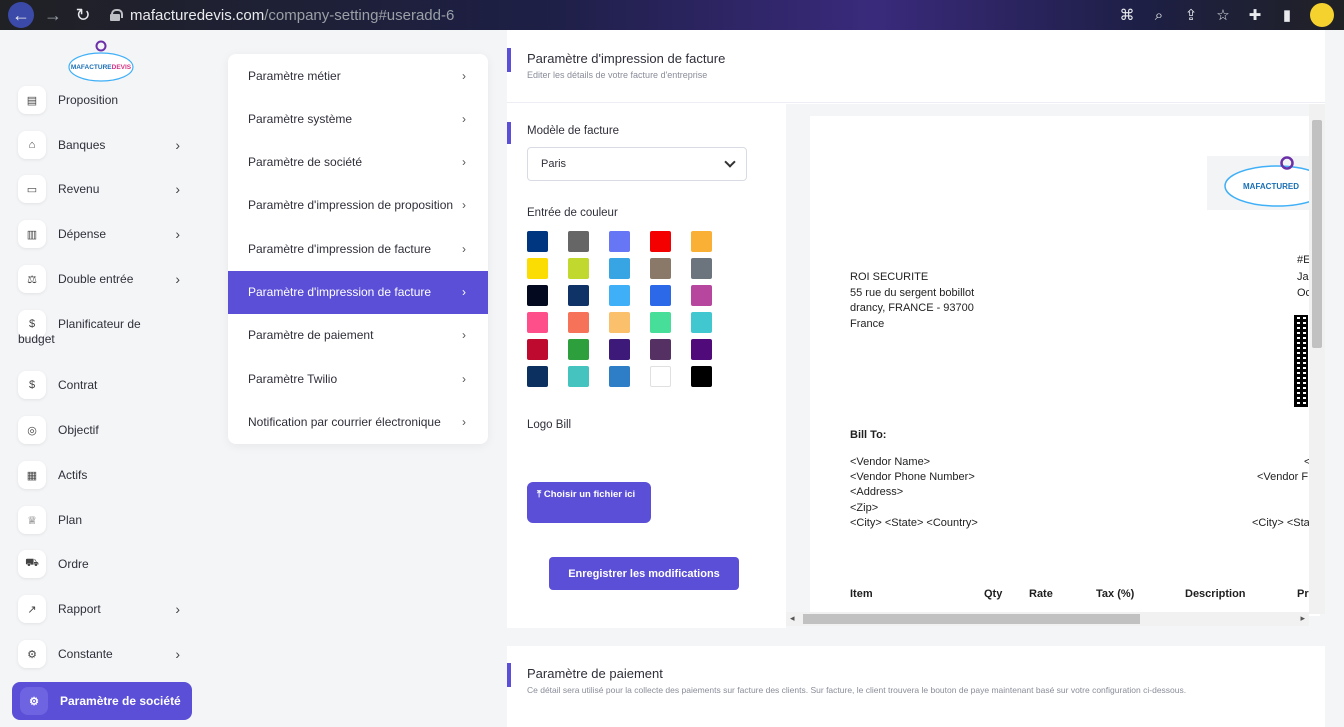 The height and width of the screenshot is (727, 1344). What do you see at coordinates (1191, 15) in the screenshot?
I see `share-icon: ⇪` at bounding box center [1191, 15].